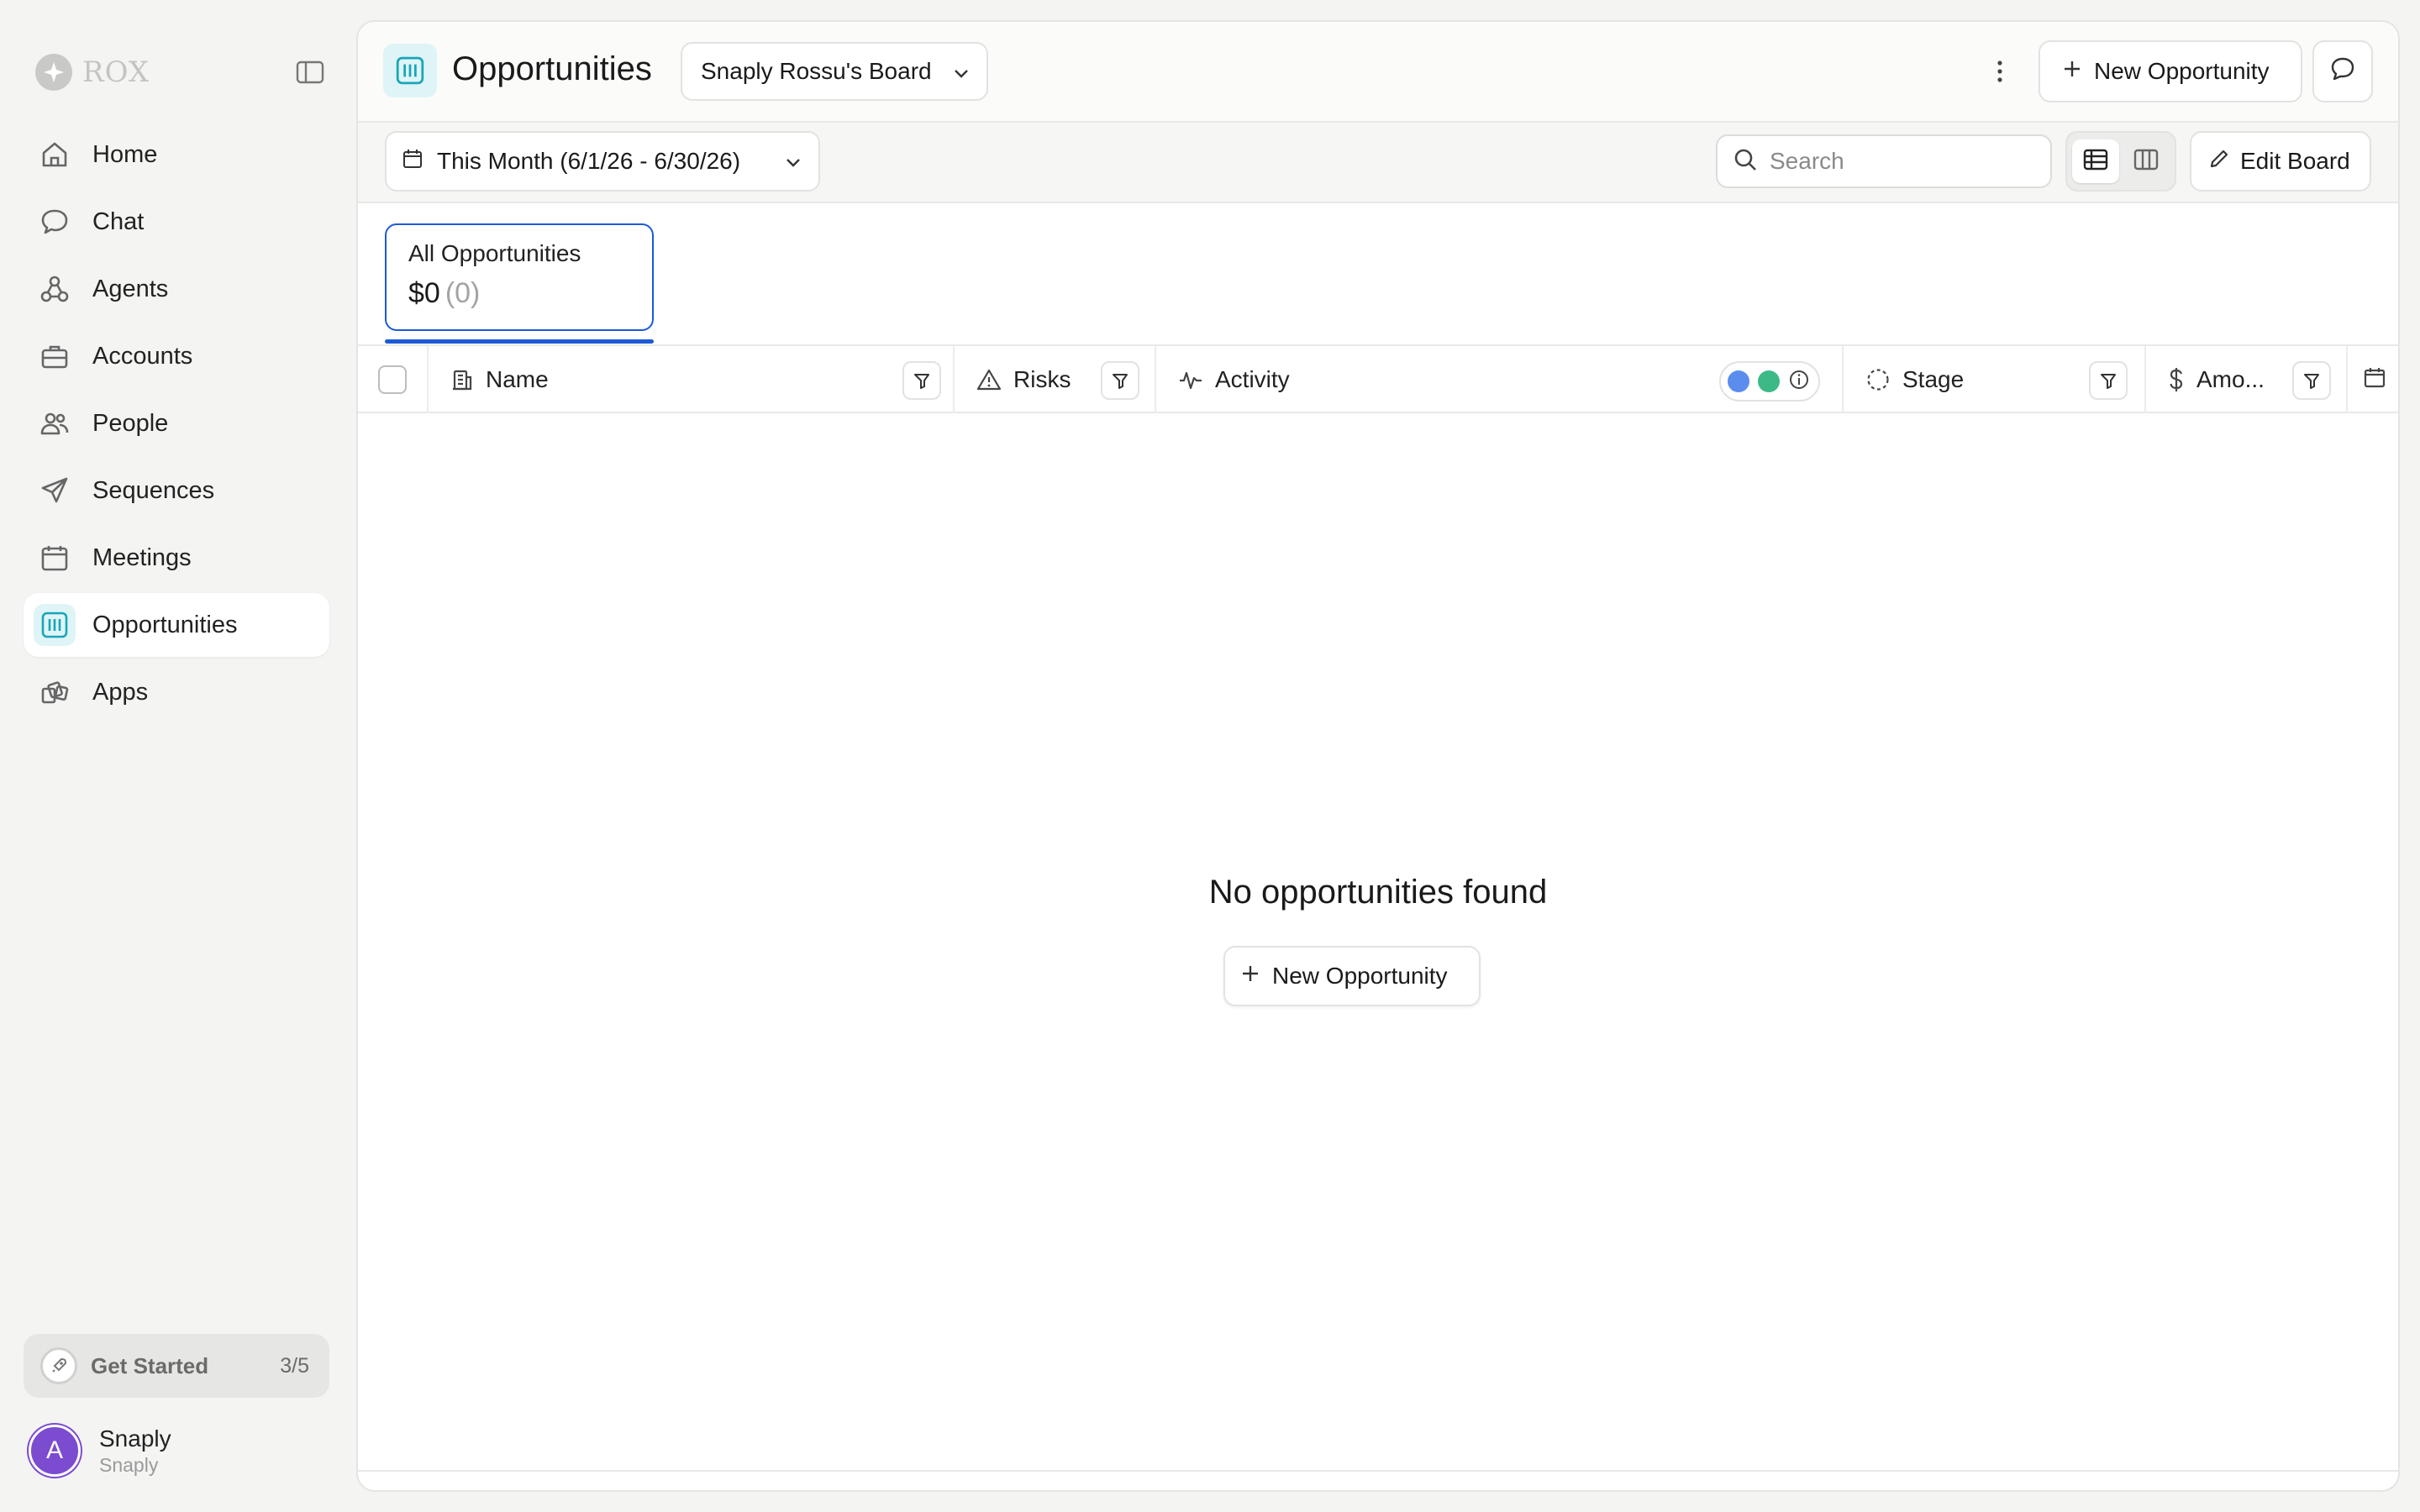 This screenshot has height=1512, width=2420. I want to click on activity-dot-green, so click(1769, 381).